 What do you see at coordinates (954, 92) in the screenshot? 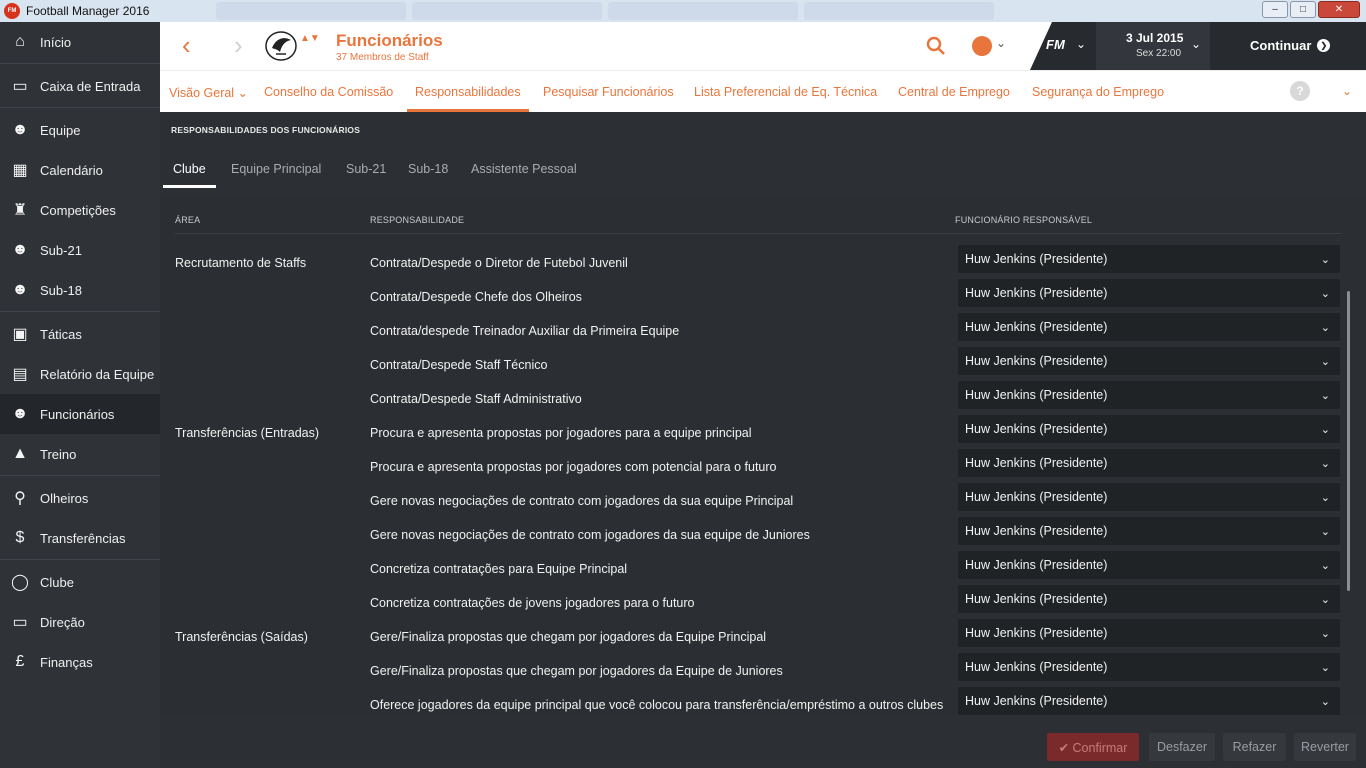
I see `tab-job-centre: Central de Emprego` at bounding box center [954, 92].